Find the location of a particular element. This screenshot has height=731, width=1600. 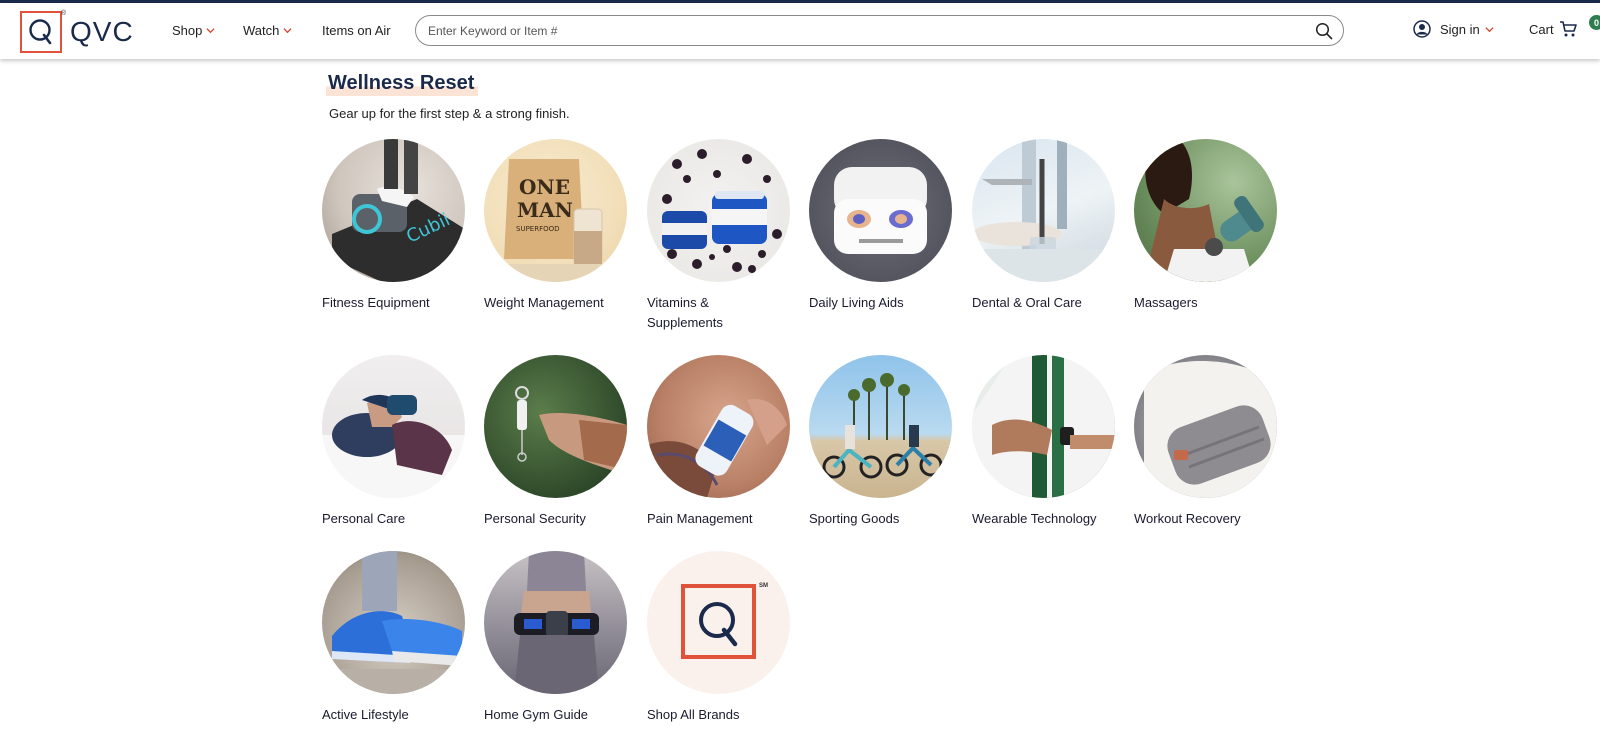

workout-recovery-image is located at coordinates (1205, 426).